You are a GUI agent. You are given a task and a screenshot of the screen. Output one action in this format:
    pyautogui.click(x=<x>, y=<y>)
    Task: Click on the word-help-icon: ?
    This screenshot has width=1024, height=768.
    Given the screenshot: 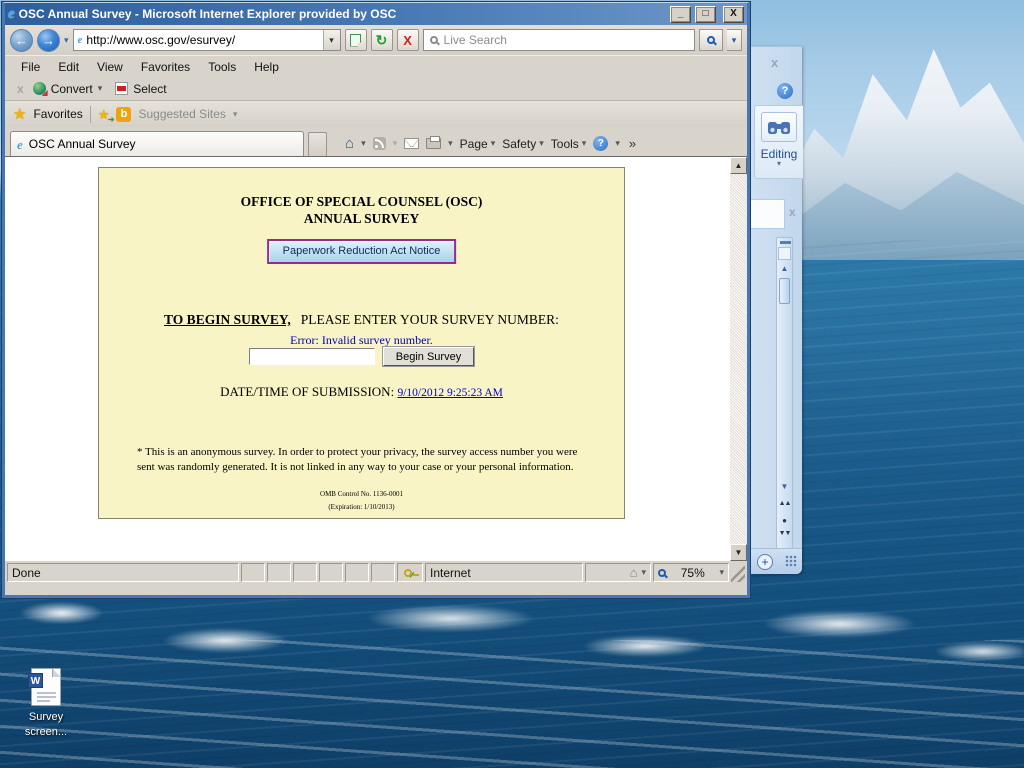 What is the action you would take?
    pyautogui.click(x=785, y=91)
    